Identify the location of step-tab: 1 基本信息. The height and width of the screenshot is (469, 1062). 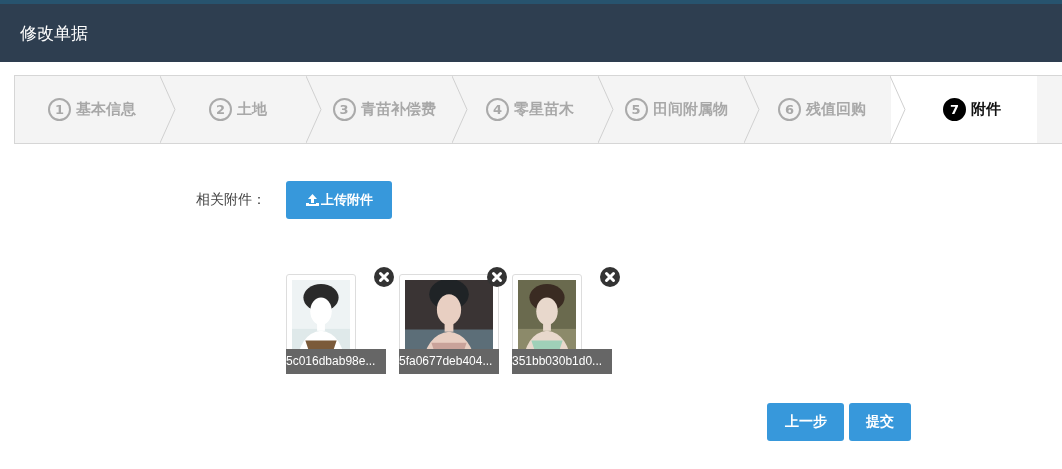
(88, 109).